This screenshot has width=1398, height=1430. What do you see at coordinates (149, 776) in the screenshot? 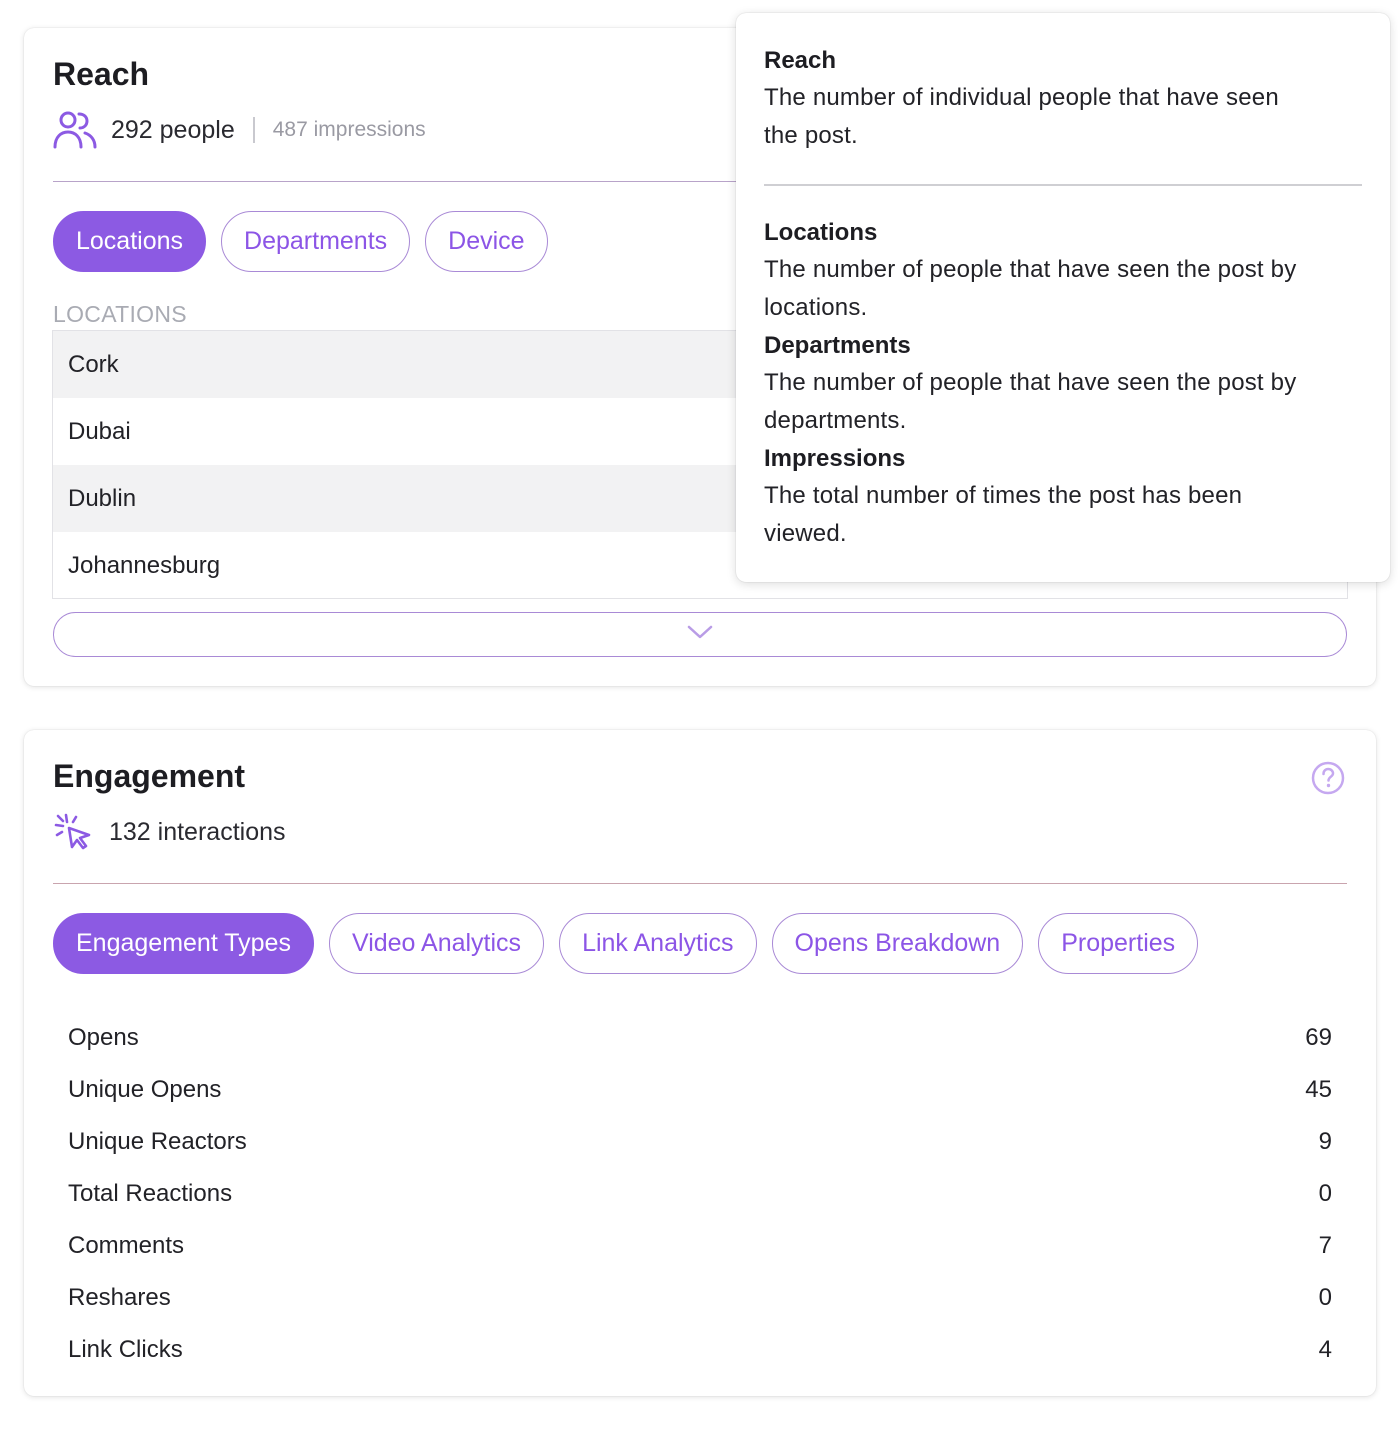
I see `engagement-title: Engagement` at bounding box center [149, 776].